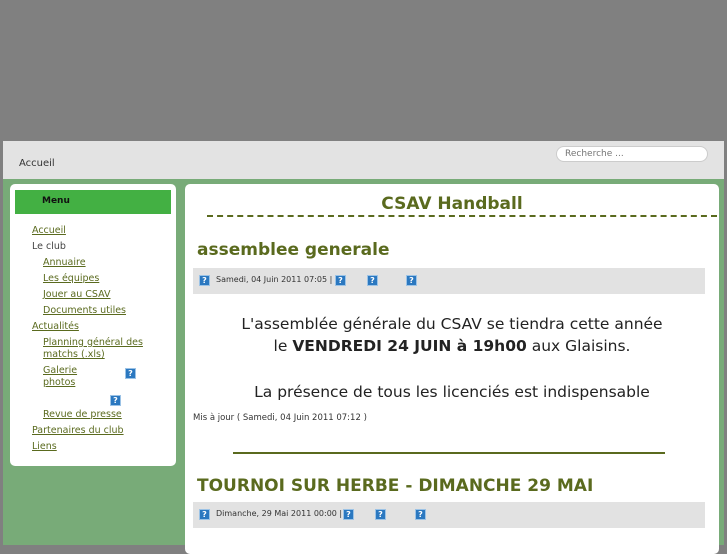 The height and width of the screenshot is (554, 727). Describe the element at coordinates (44, 447) in the screenshot. I see `menu-item-liens: Liens` at that location.